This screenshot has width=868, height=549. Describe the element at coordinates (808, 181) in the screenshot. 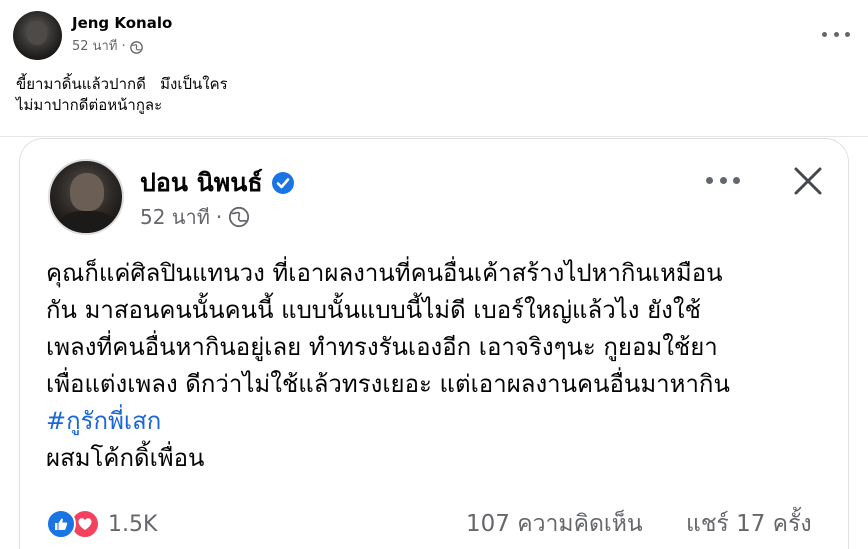

I see `close-icon` at that location.